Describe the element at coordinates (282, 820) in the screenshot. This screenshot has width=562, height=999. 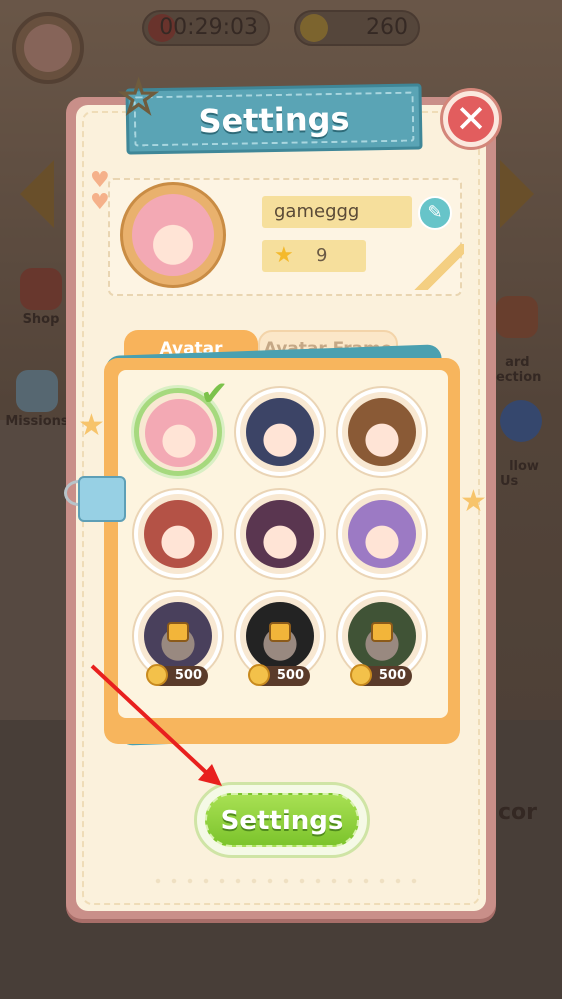
I see `settings-button: Settings` at that location.